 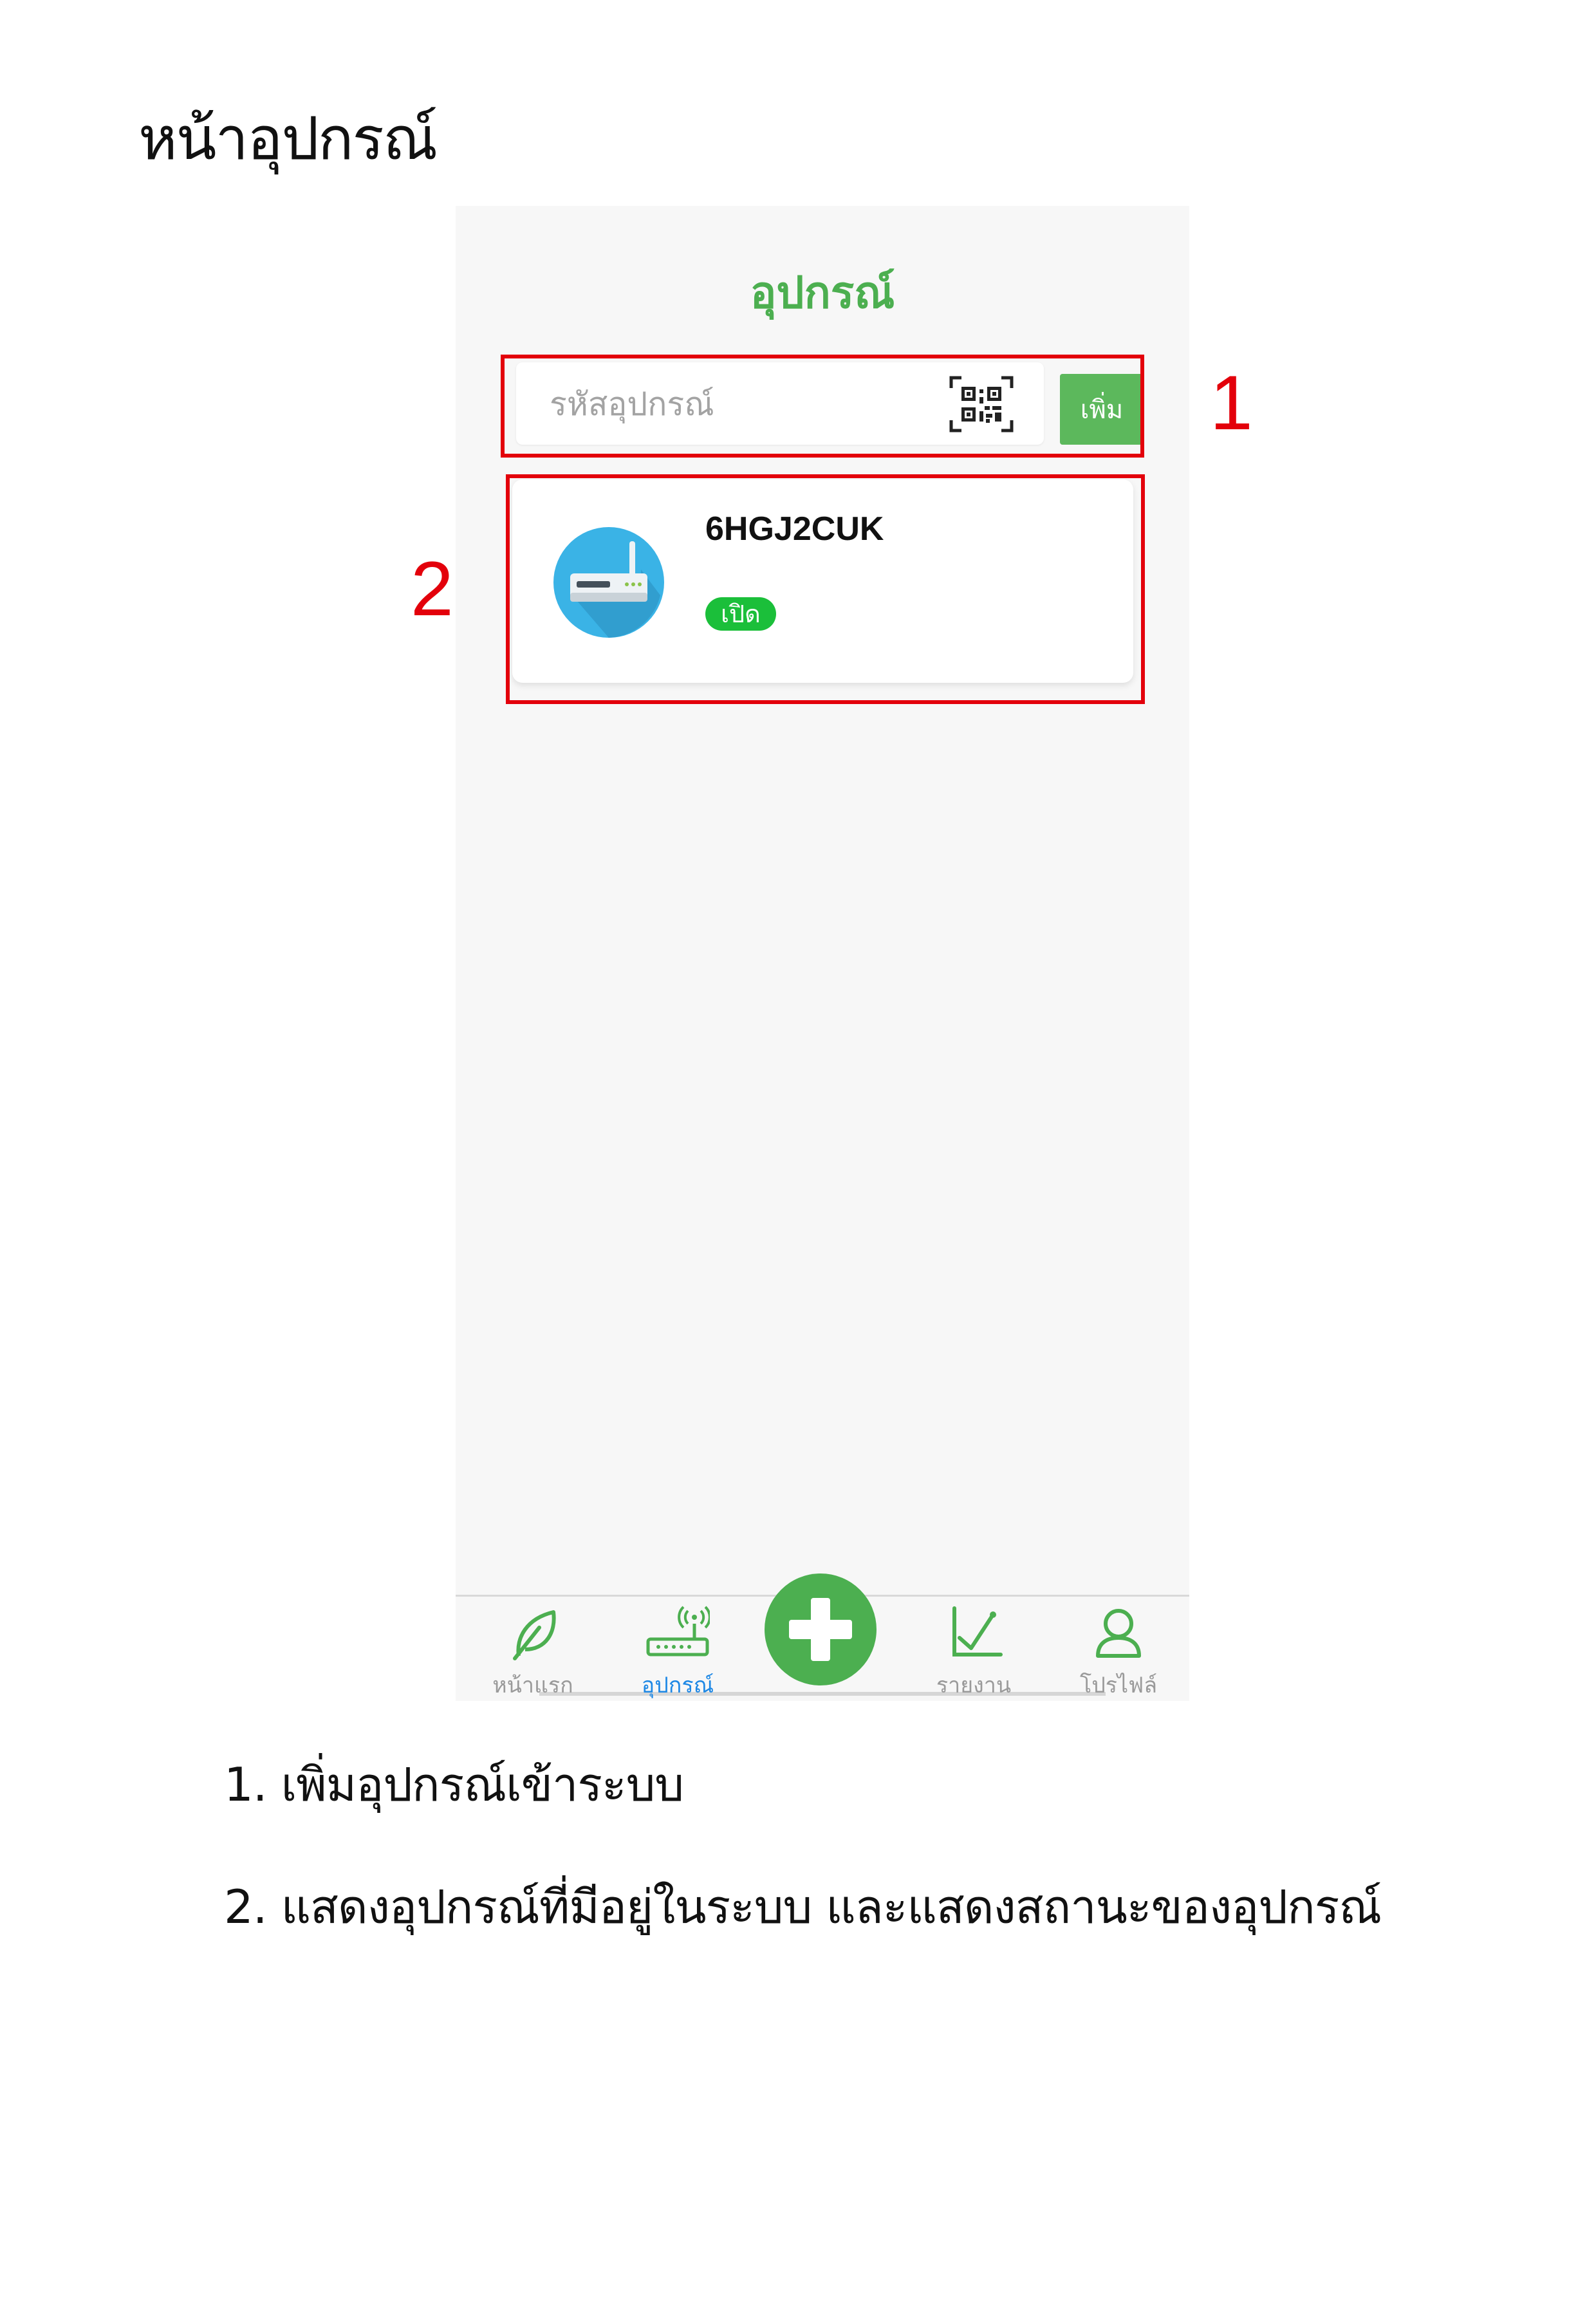 I want to click on router-icon, so click(x=678, y=1633).